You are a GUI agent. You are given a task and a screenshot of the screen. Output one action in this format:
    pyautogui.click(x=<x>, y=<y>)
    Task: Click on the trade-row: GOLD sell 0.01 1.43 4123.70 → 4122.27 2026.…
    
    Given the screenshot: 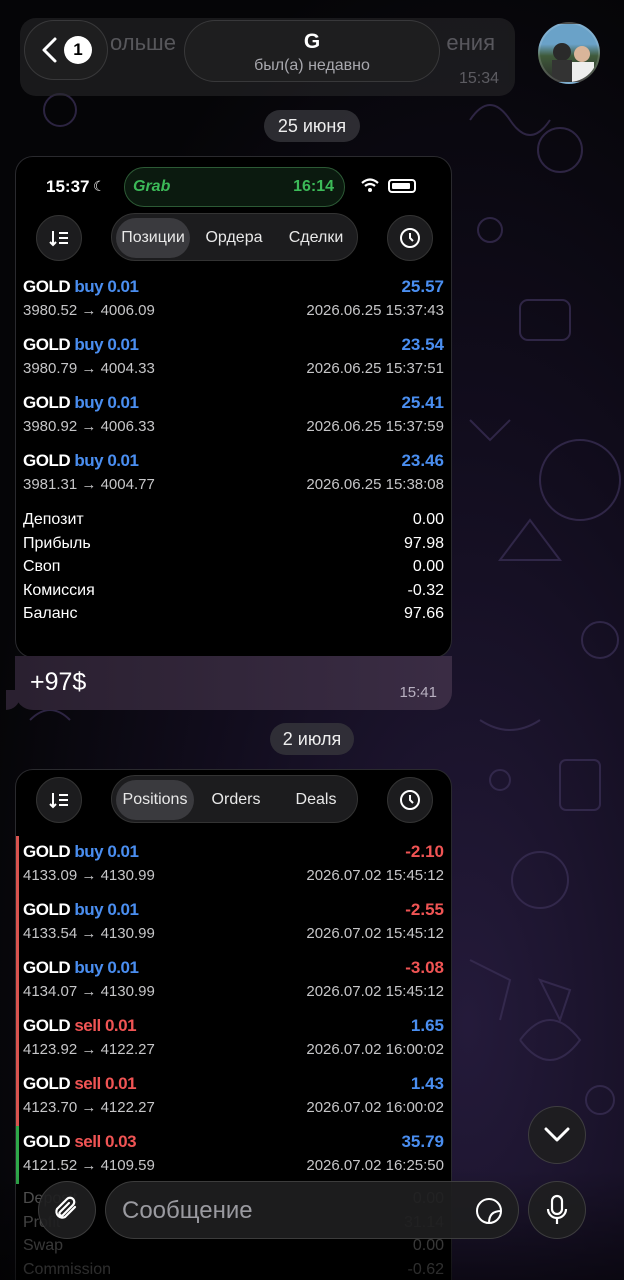 What is the action you would take?
    pyautogui.click(x=233, y=1097)
    